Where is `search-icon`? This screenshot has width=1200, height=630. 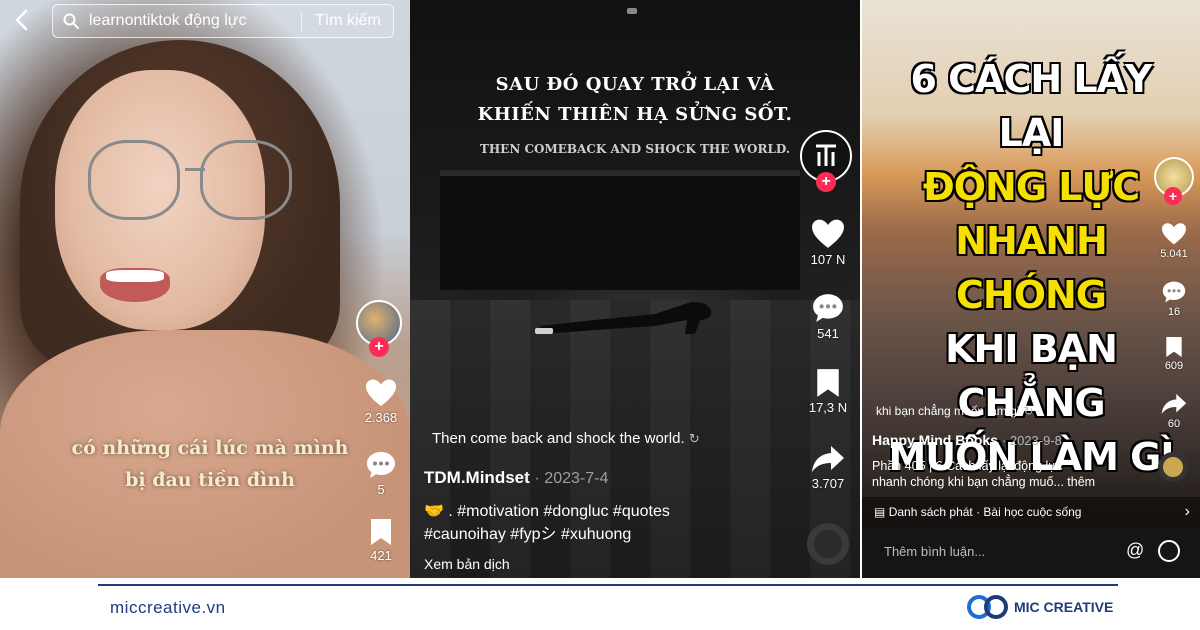 search-icon is located at coordinates (71, 21).